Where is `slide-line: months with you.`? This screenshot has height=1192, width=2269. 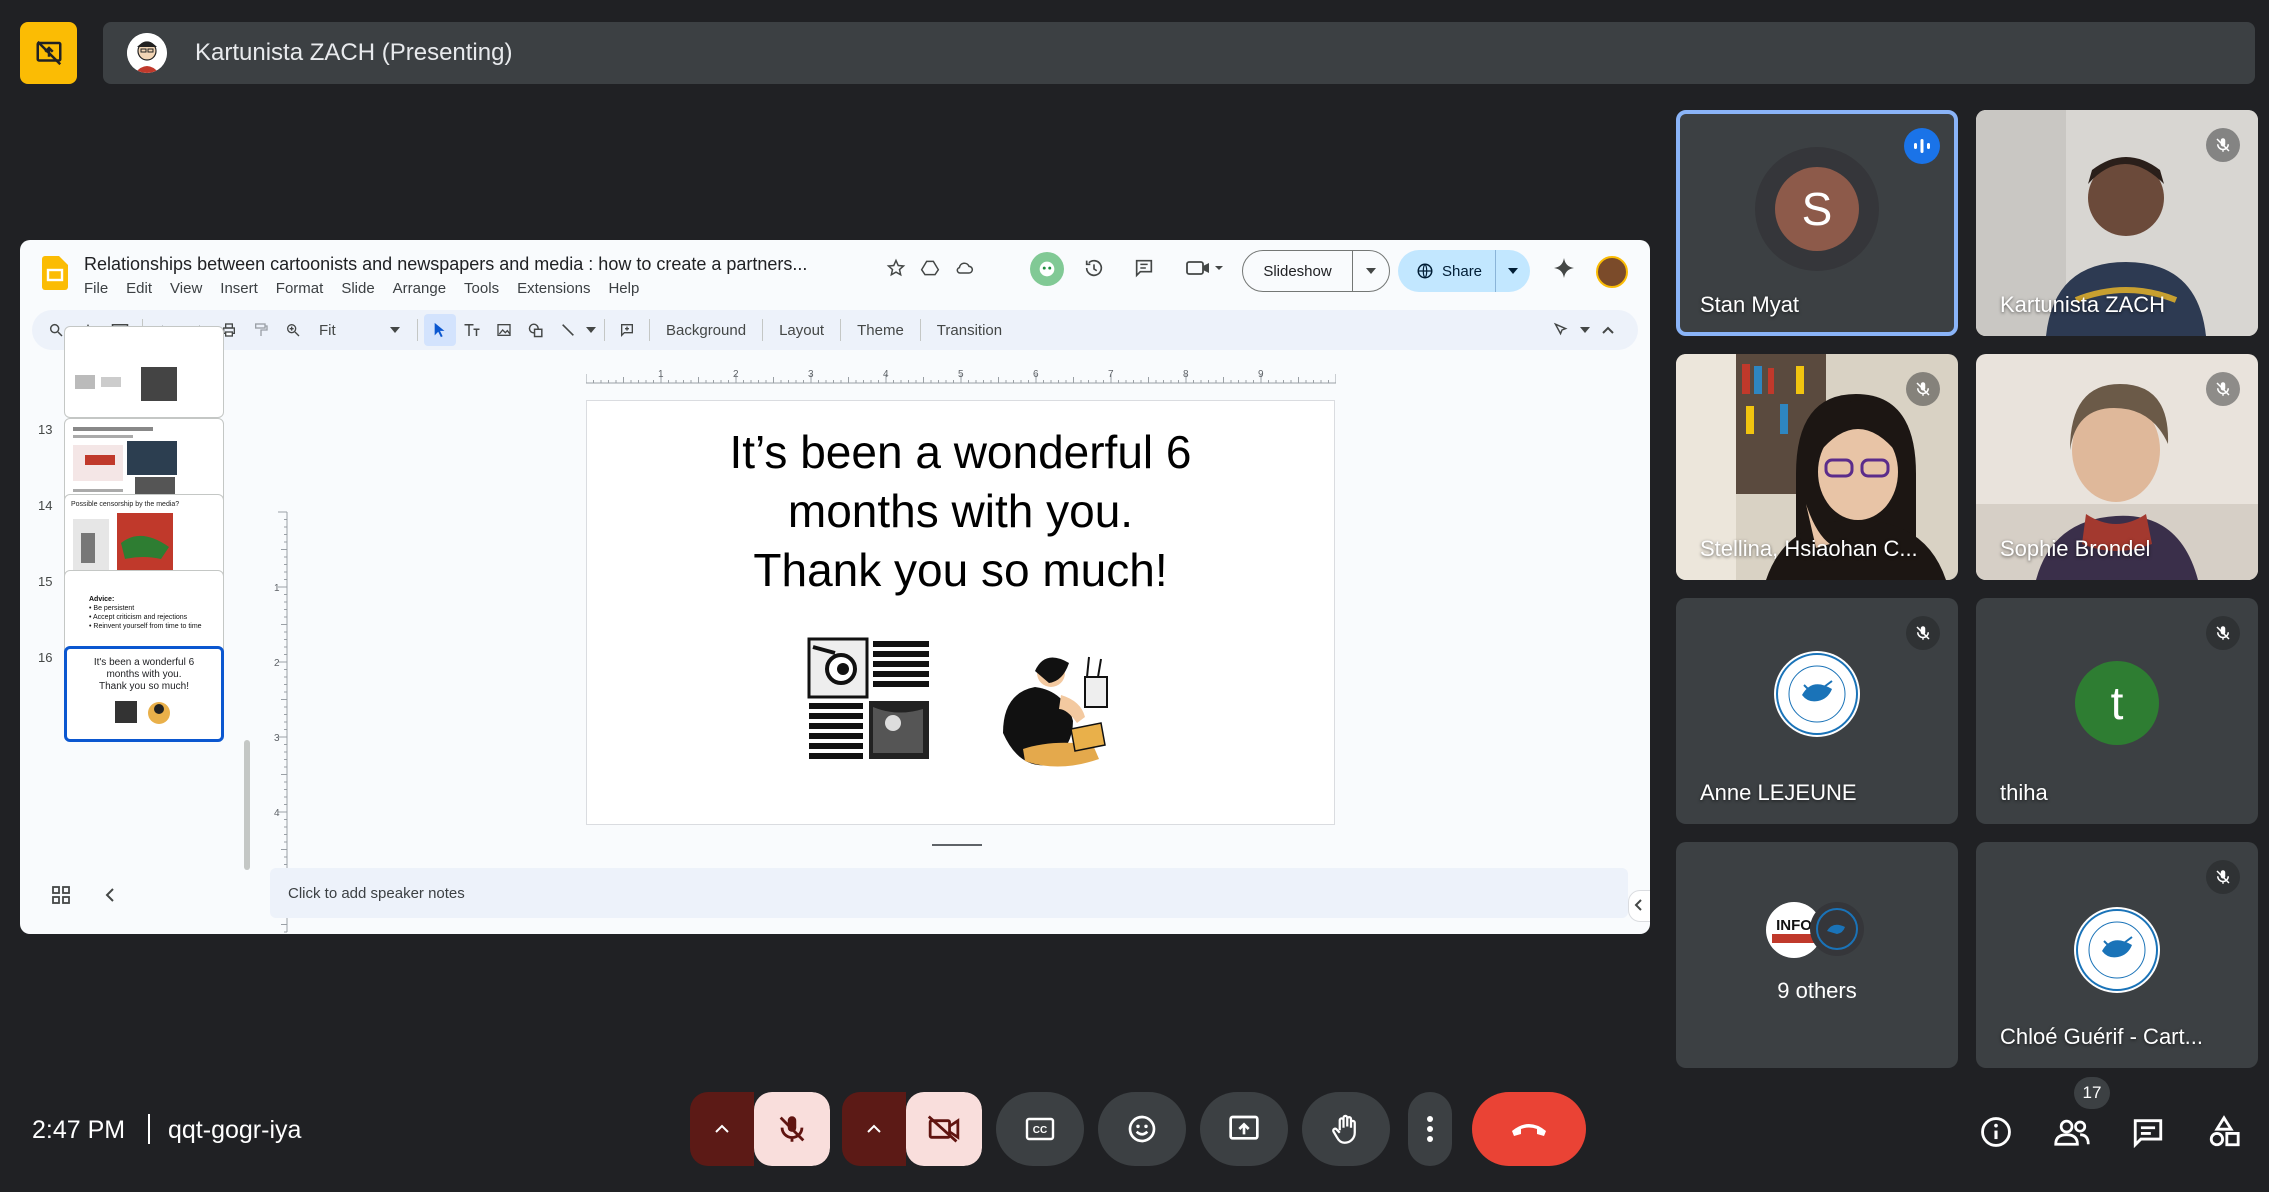
slide-line: months with you. is located at coordinates (960, 511).